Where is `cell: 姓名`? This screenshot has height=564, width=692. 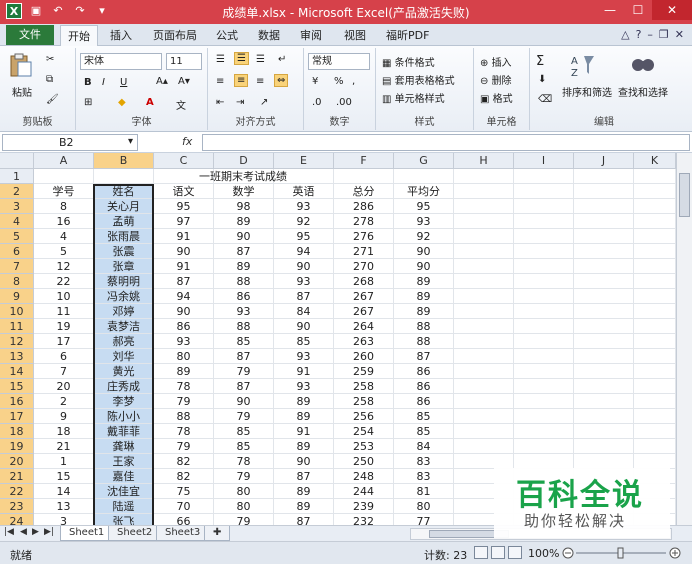
cell: 姓名 is located at coordinates (124, 191).